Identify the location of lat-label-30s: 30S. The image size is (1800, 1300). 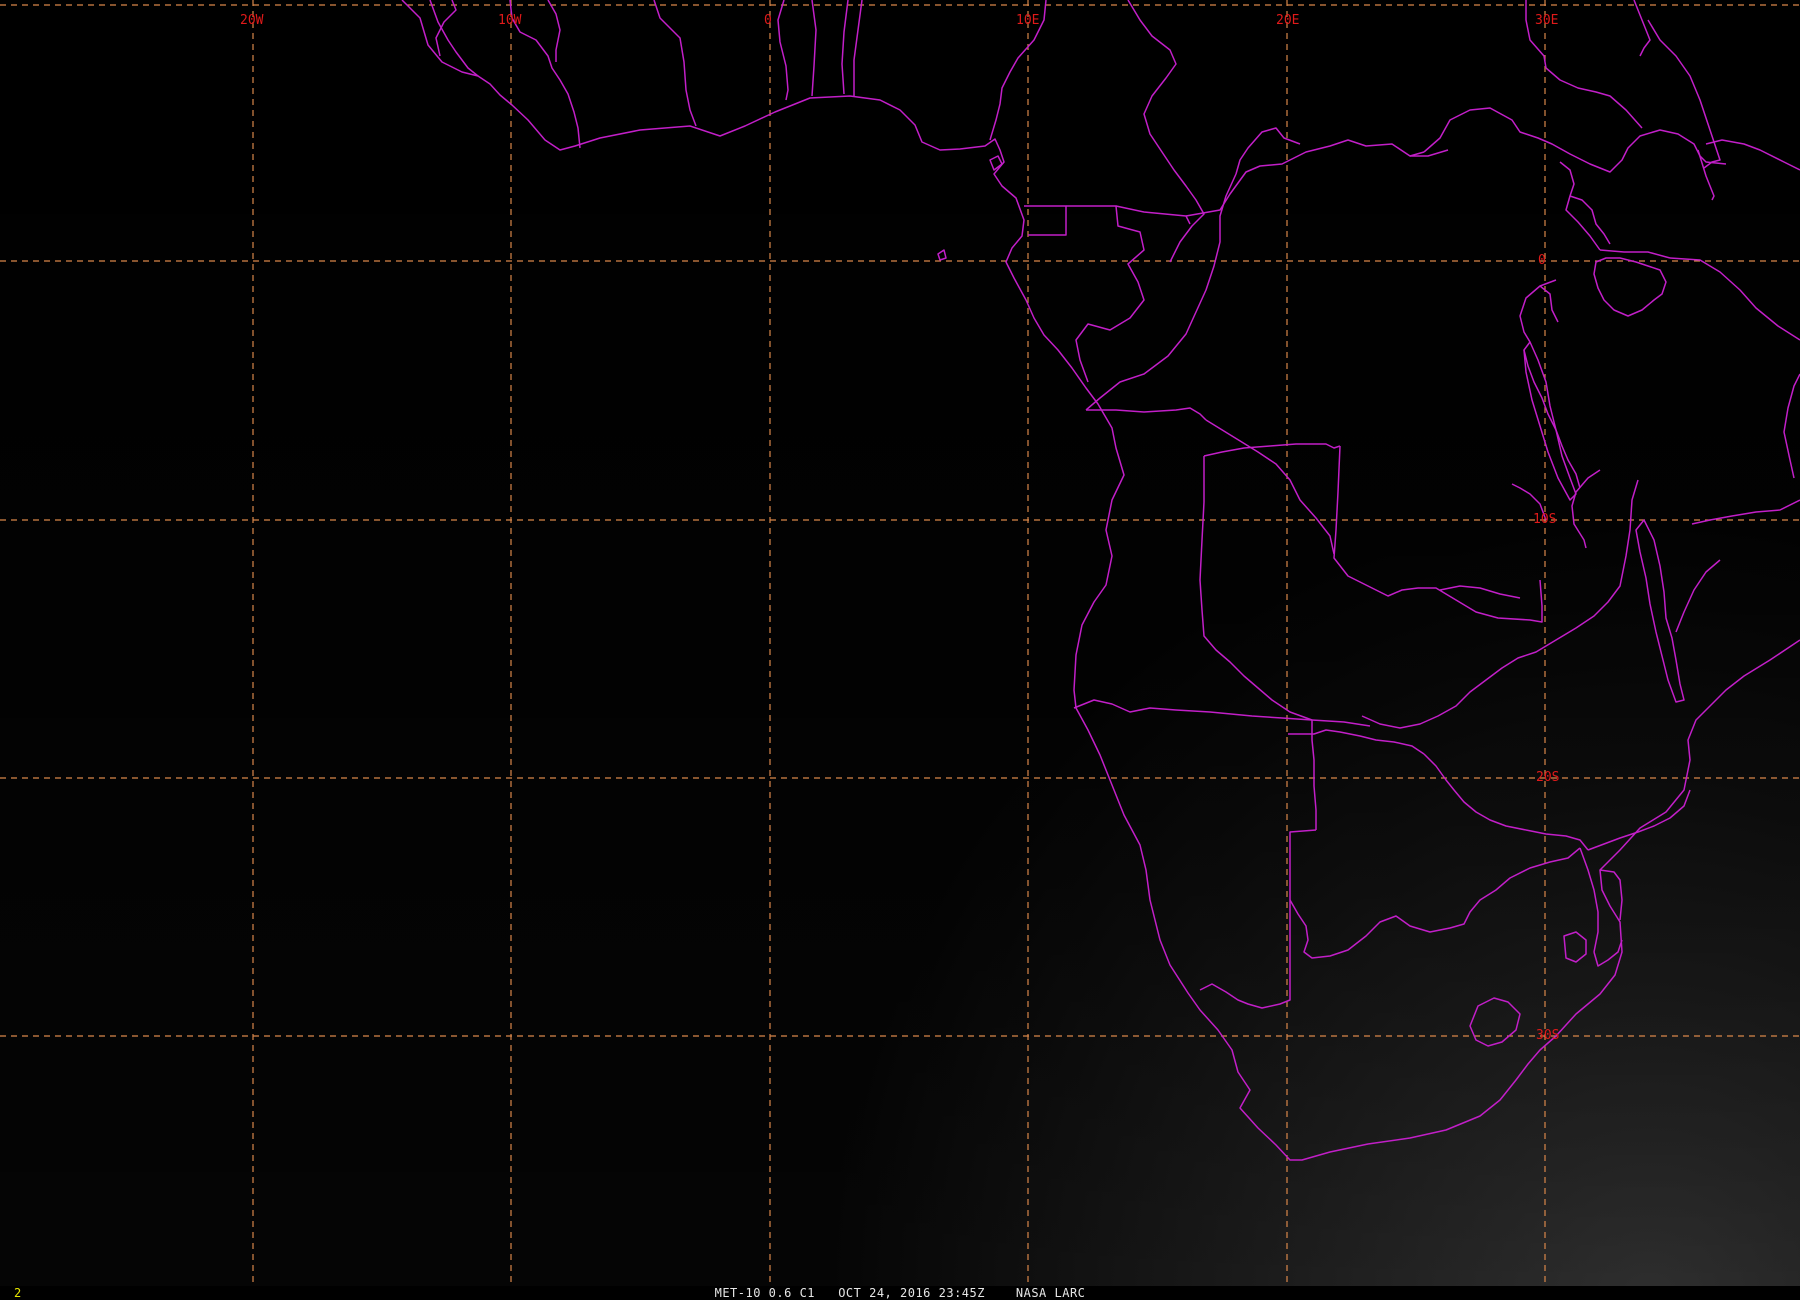
(1547, 1035).